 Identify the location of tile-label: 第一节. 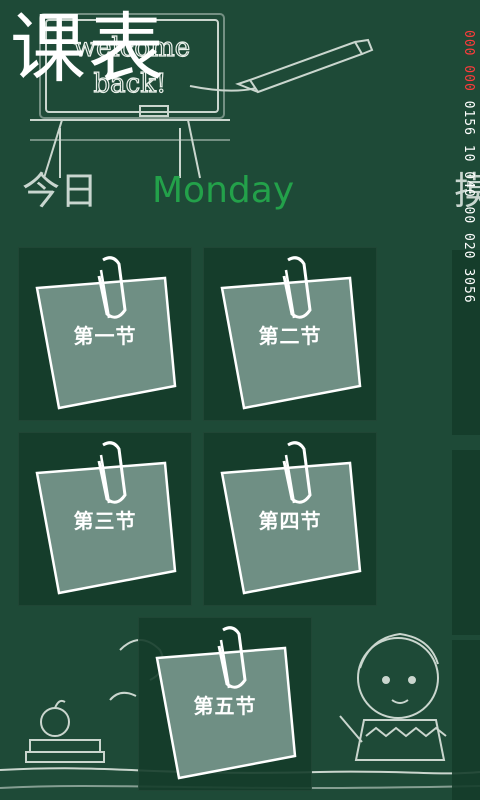
(105, 336).